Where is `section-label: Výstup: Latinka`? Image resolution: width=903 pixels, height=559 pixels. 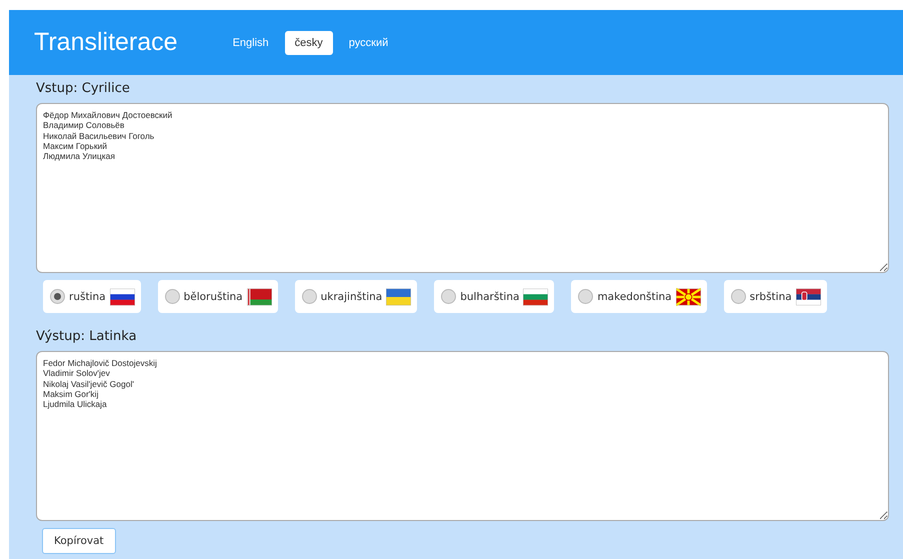
section-label: Výstup: Latinka is located at coordinates (87, 337).